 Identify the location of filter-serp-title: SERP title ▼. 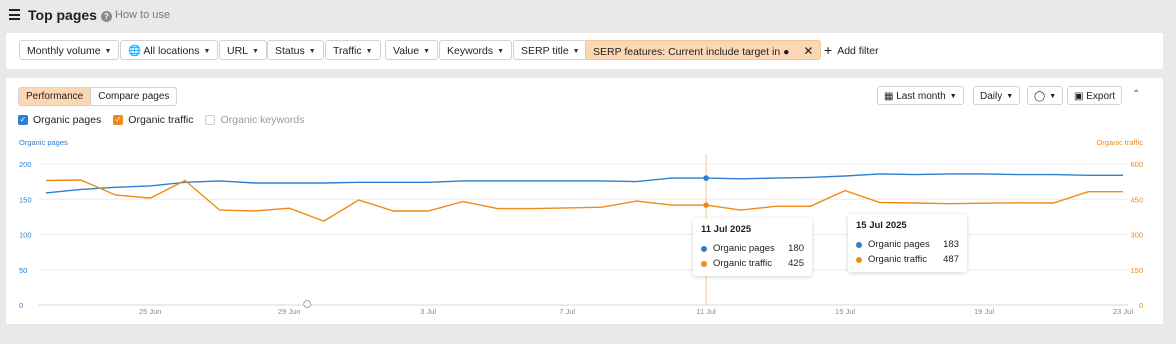
(550, 50).